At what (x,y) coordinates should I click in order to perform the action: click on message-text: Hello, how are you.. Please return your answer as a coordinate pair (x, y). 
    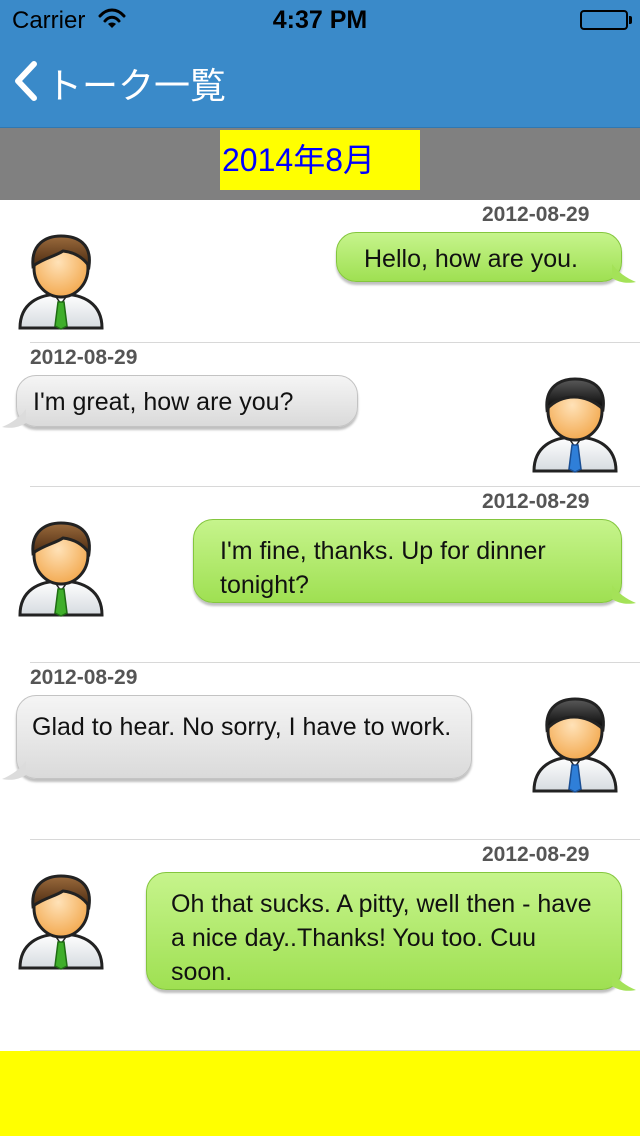
    Looking at the image, I should click on (471, 259).